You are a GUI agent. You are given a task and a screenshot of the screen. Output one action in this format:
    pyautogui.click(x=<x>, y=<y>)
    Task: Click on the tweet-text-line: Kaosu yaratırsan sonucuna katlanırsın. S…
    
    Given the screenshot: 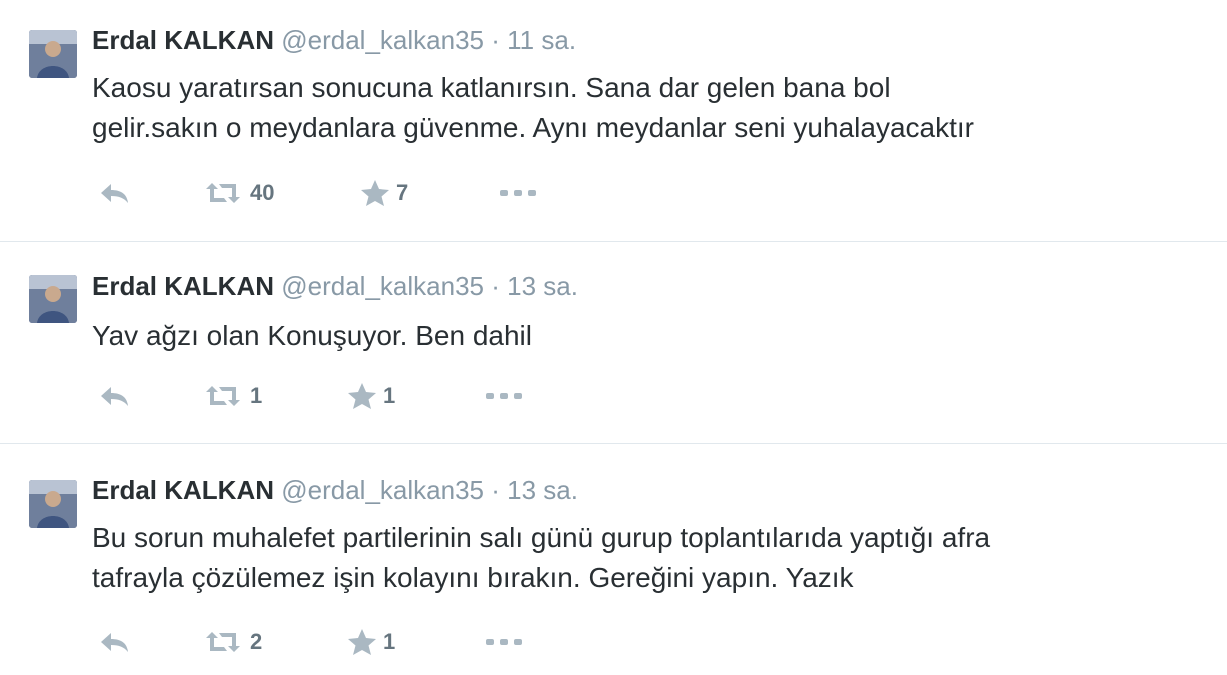 What is the action you would take?
    pyautogui.click(x=491, y=87)
    